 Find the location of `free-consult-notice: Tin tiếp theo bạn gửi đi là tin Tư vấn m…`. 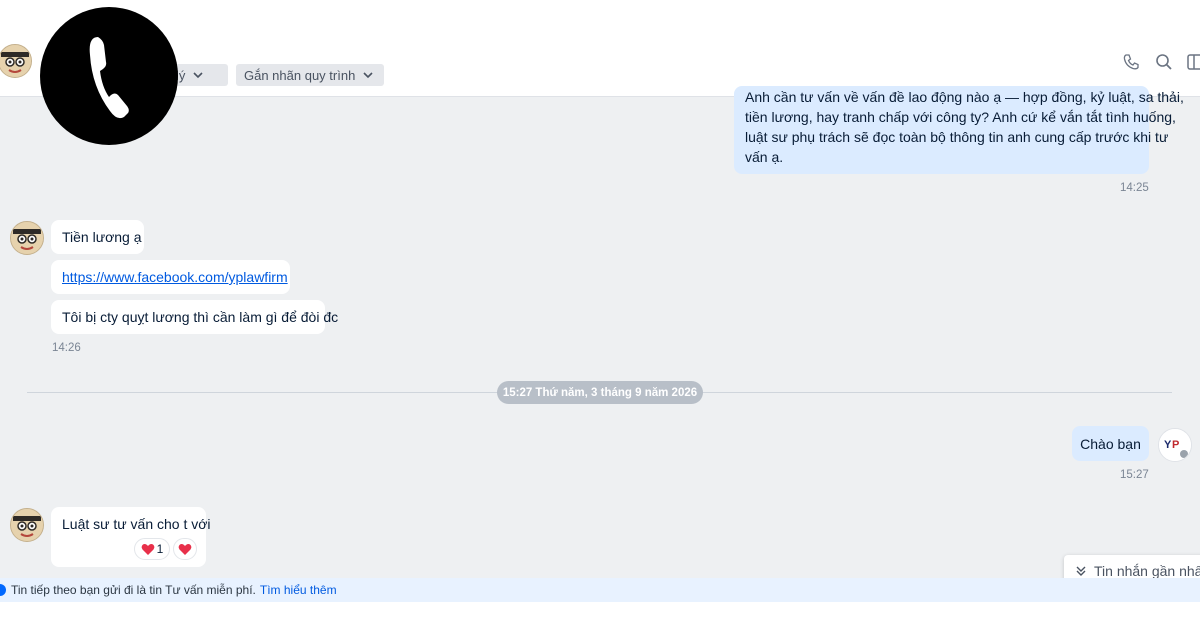

free-consult-notice: Tin tiếp theo bạn gửi đi là tin Tư vấn m… is located at coordinates (600, 590).